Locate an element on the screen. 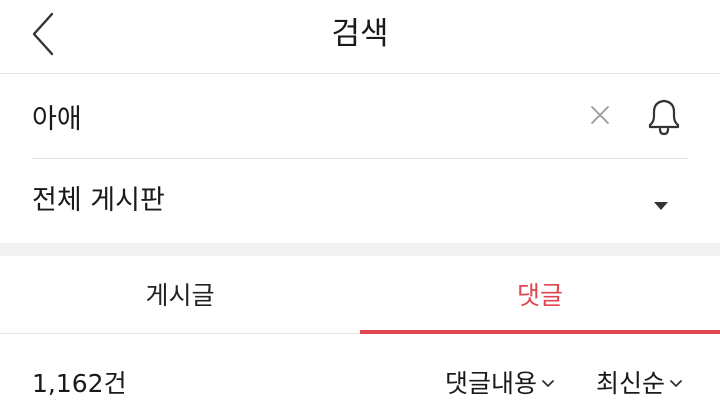 Image resolution: width=720 pixels, height=420 pixels. chevron-left-icon is located at coordinates (42, 34).